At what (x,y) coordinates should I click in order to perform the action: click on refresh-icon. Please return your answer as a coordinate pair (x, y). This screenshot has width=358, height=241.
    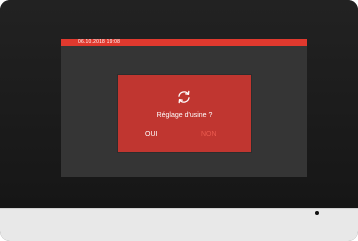
    Looking at the image, I should click on (184, 97).